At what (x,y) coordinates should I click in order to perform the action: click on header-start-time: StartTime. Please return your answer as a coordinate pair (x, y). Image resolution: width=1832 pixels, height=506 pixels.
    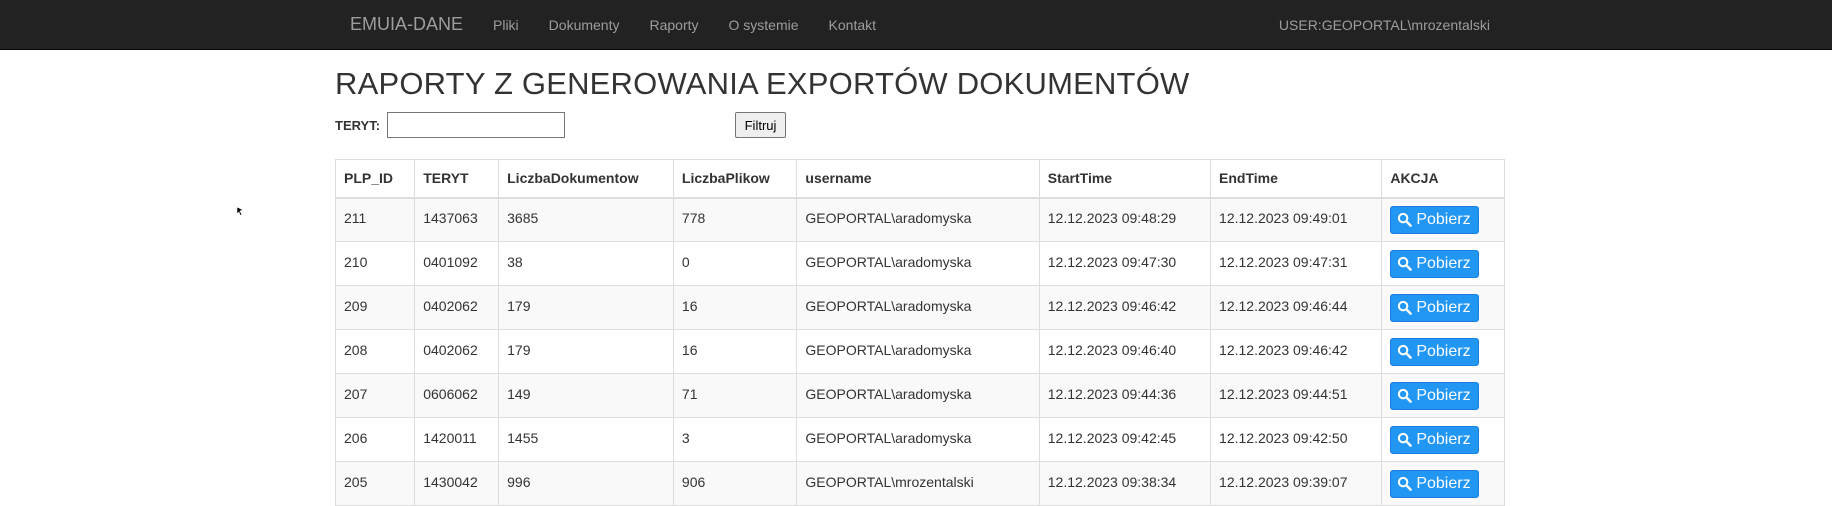
    Looking at the image, I should click on (1125, 179).